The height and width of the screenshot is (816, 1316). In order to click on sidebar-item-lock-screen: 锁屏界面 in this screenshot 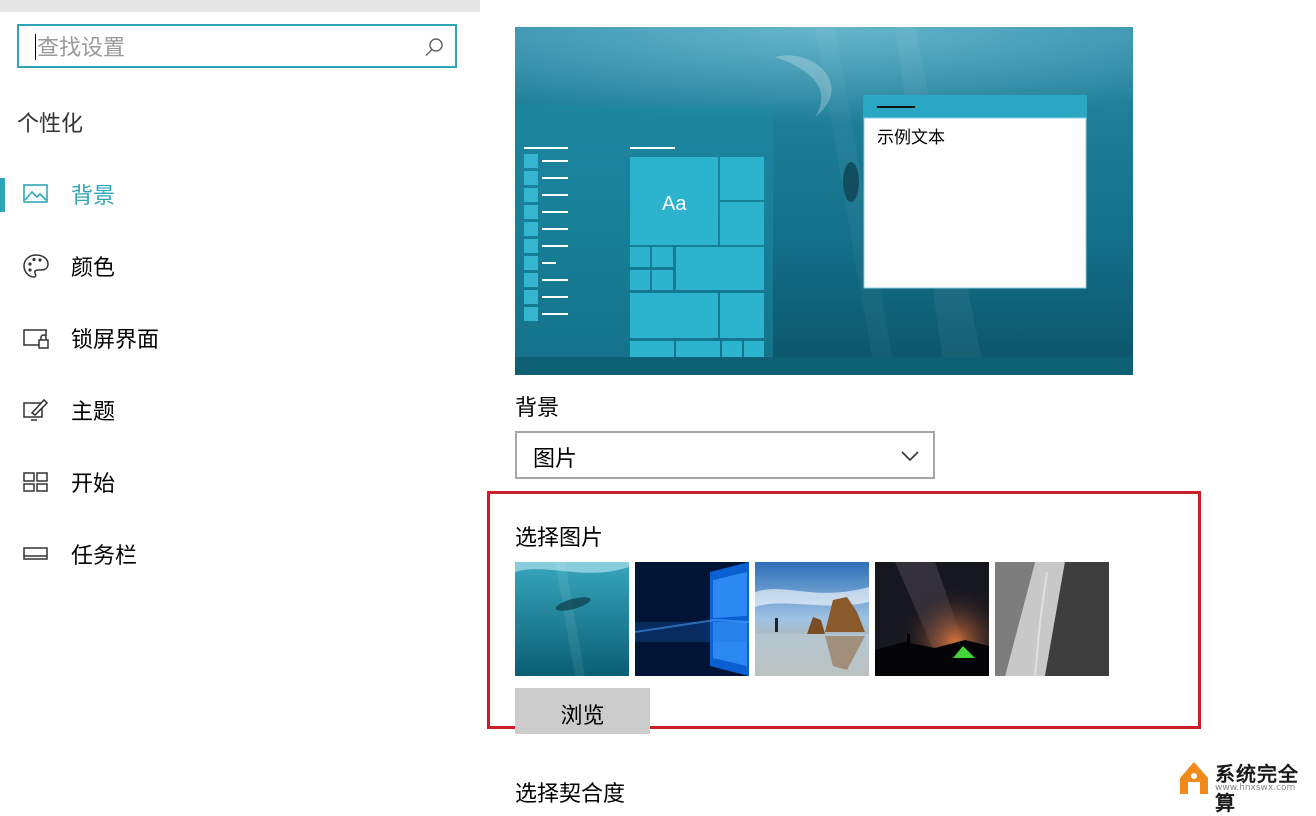, I will do `click(240, 338)`.